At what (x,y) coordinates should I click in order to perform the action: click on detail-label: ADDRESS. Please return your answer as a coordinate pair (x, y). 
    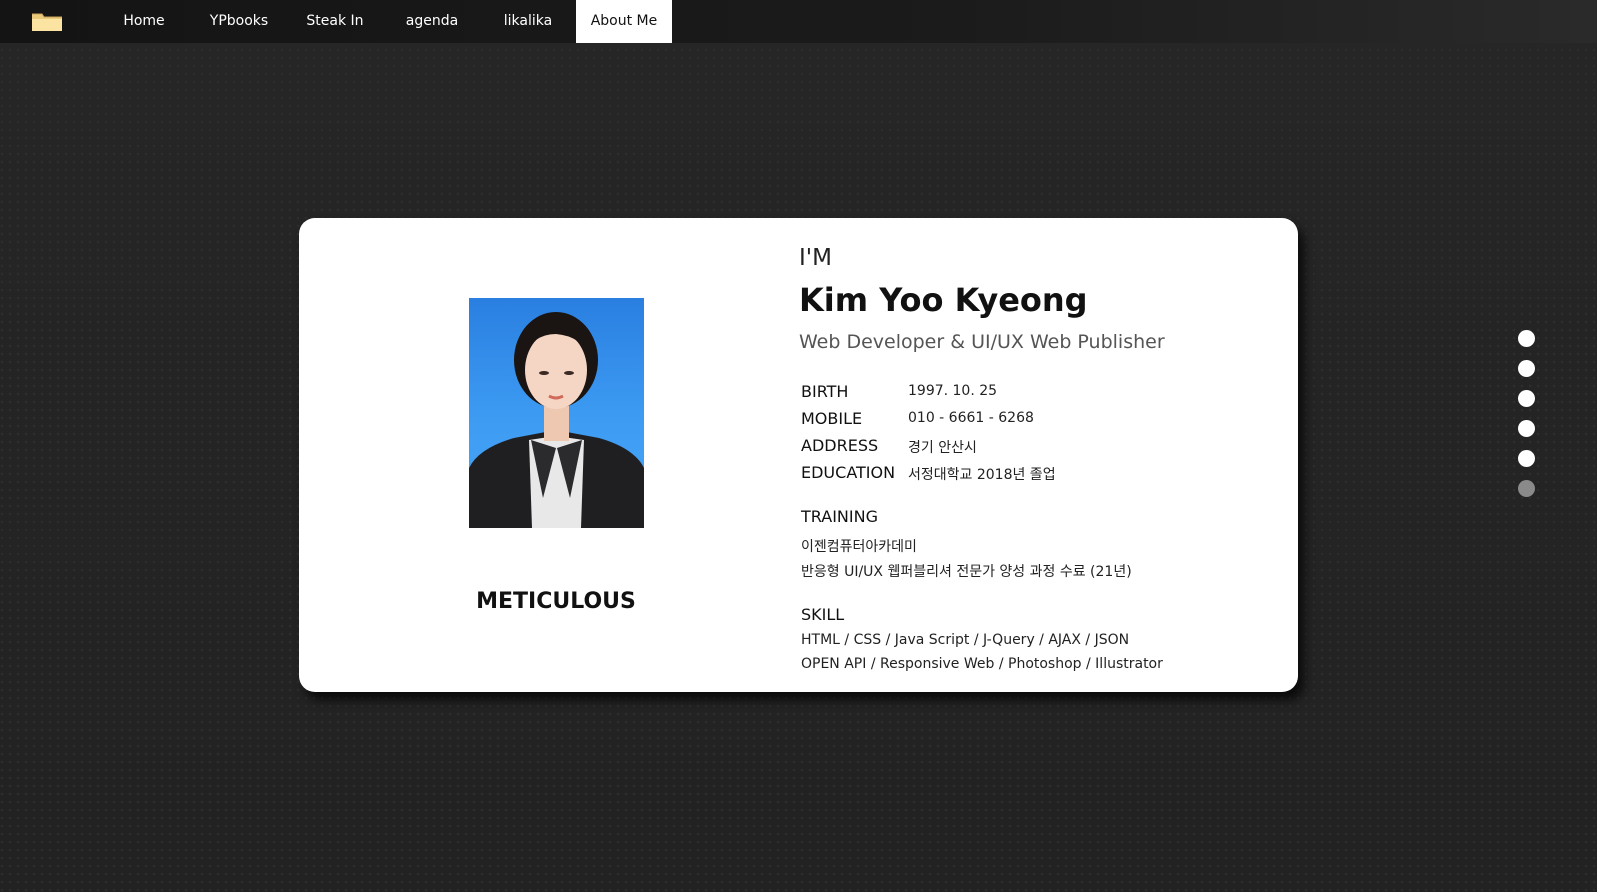
    Looking at the image, I should click on (840, 445).